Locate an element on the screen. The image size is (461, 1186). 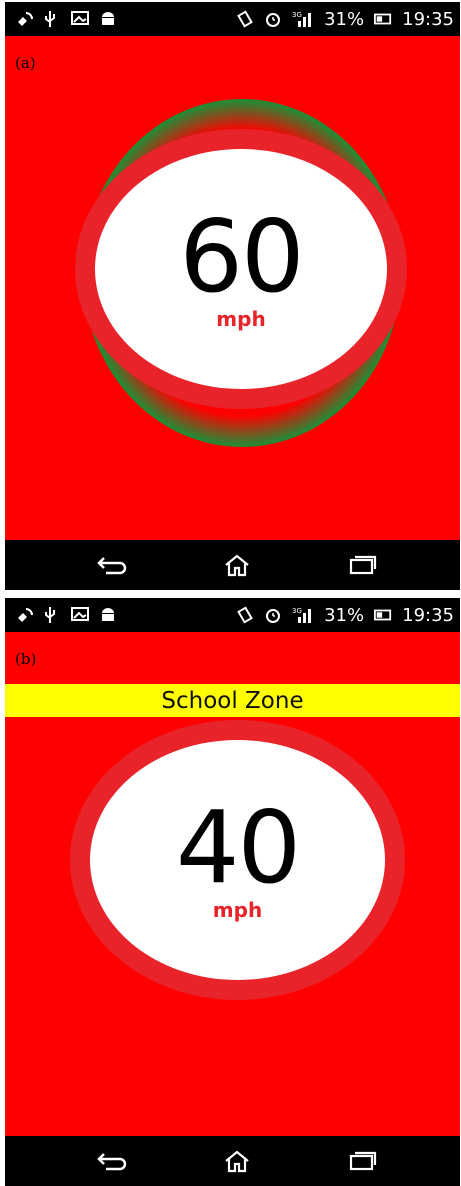
panel-label: (a) is located at coordinates (25, 63).